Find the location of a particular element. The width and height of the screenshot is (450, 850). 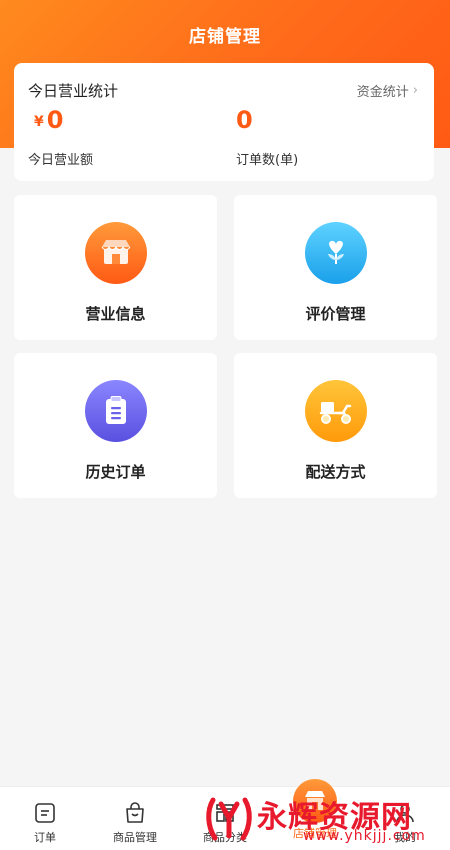

business-info-tile: 营业信息 is located at coordinates (115, 267).